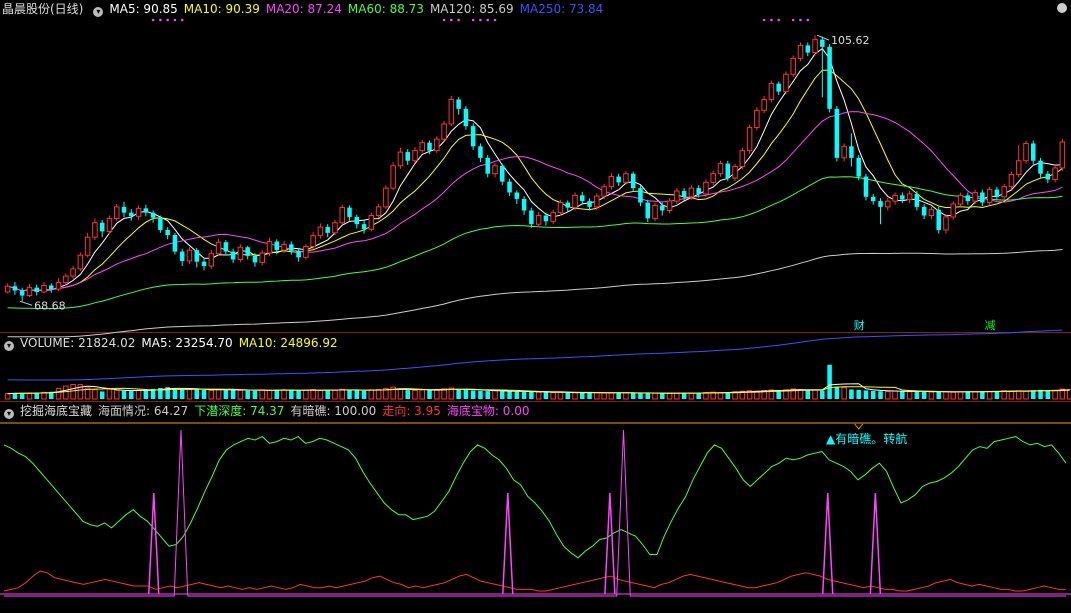 This screenshot has width=1071, height=613. I want to click on low-marker-line, so click(26, 303).